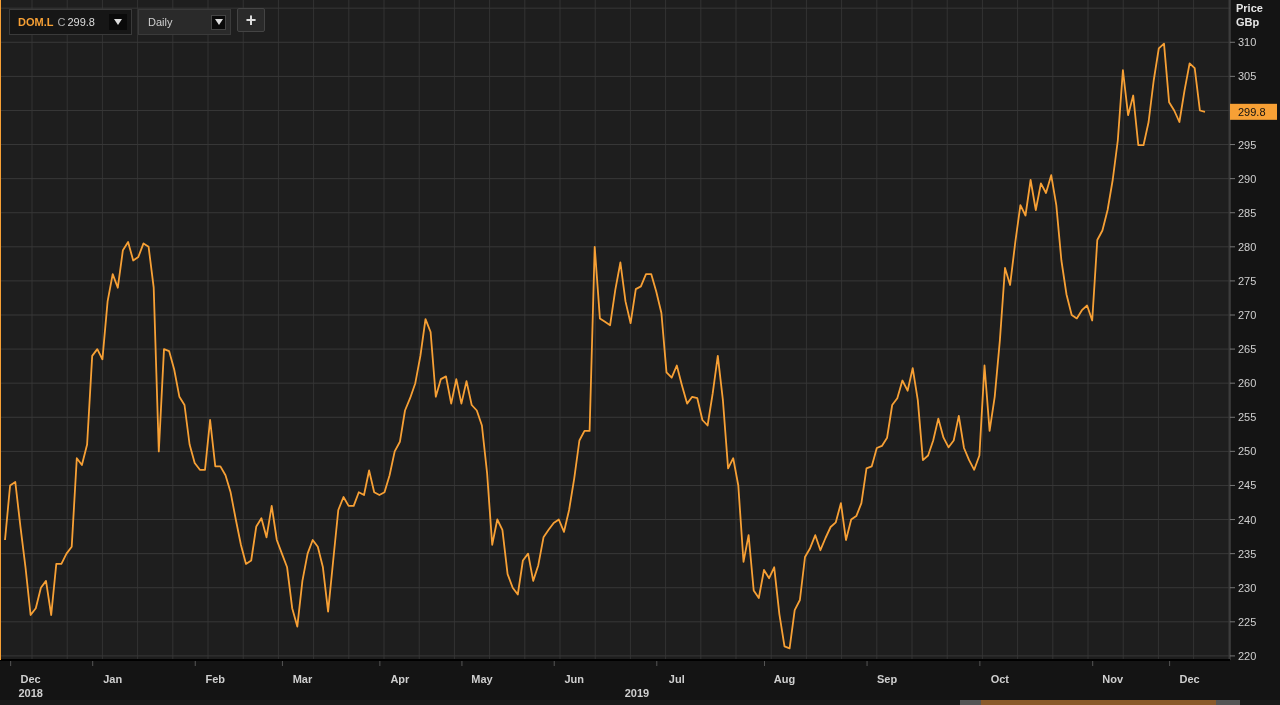  What do you see at coordinates (1247, 621) in the screenshot?
I see `y-tick-label: 225` at bounding box center [1247, 621].